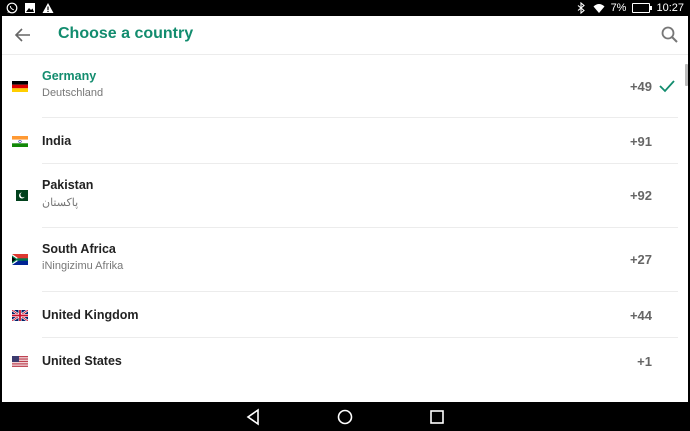 This screenshot has height=431, width=690. Describe the element at coordinates (345, 35) in the screenshot. I see `toolbar: Choose a country` at that location.